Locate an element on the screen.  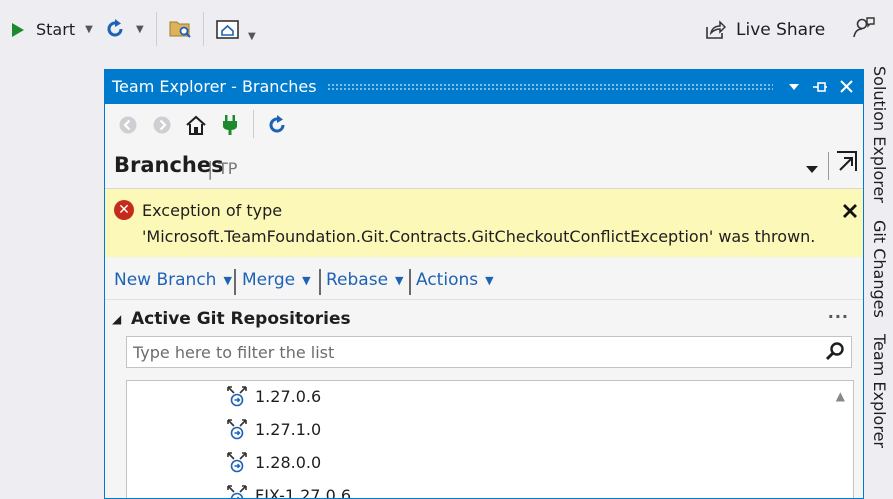
main-toolbar: Start ▼ ▼ ▼ Live Share is located at coordinates (446, 30).